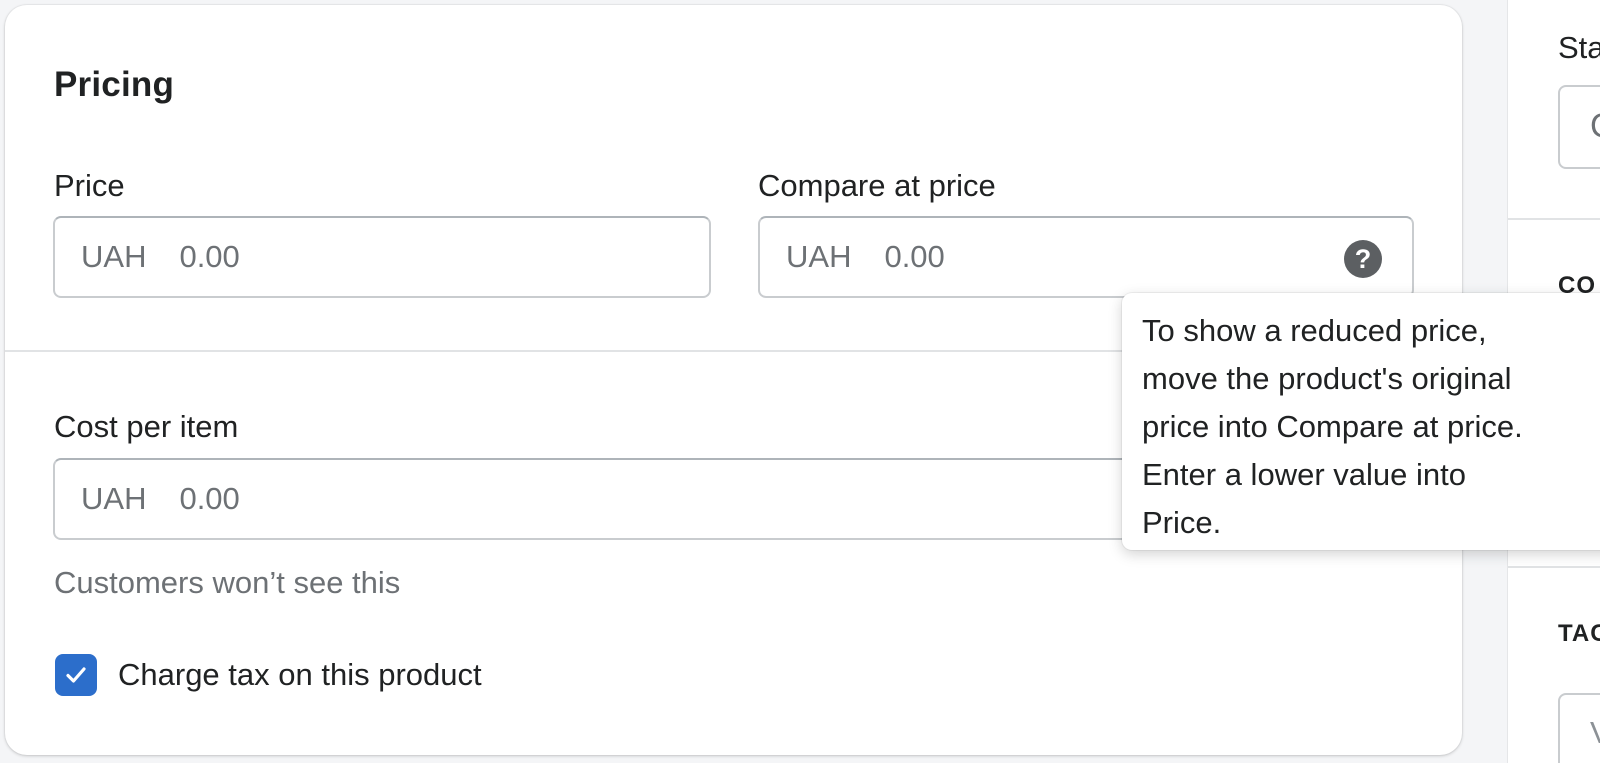 The width and height of the screenshot is (1600, 763). I want to click on question-circle-icon: ?, so click(1363, 259).